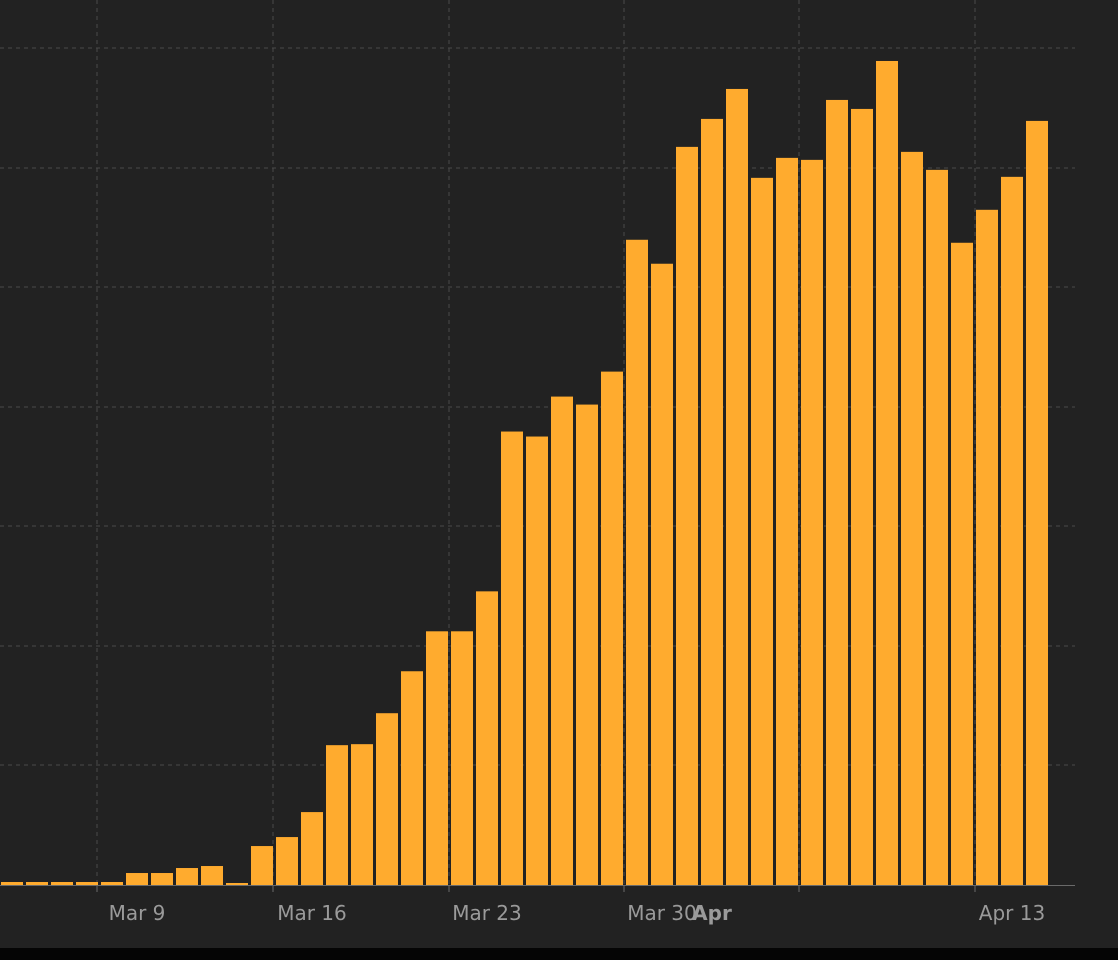 The image size is (1118, 960). I want to click on x-tick-label: Mar 30, so click(662, 913).